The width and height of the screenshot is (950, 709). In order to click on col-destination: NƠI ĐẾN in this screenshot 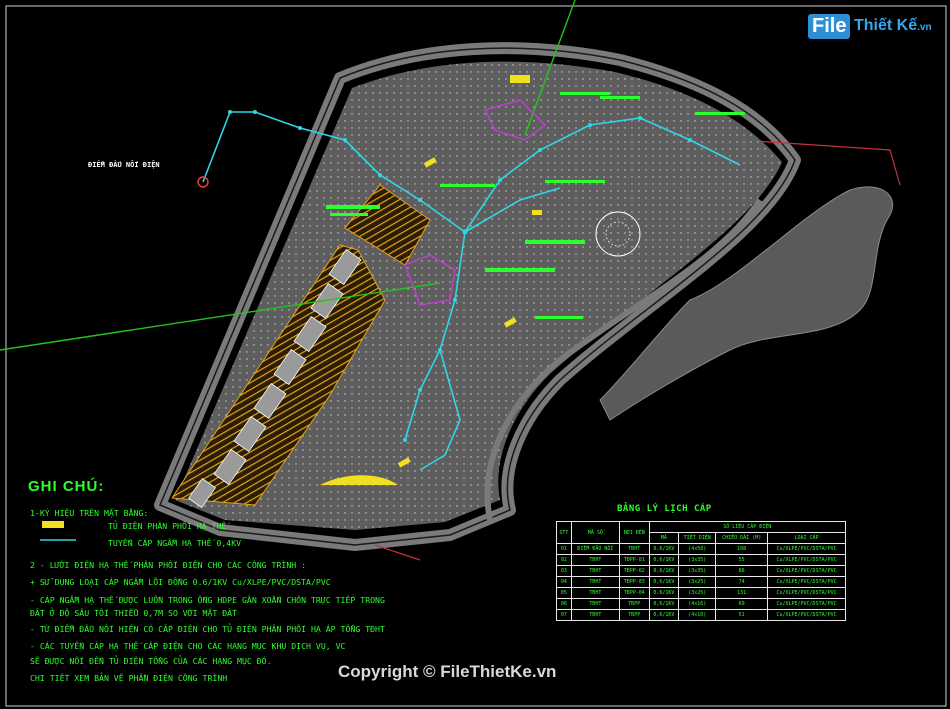, I will do `click(634, 532)`.